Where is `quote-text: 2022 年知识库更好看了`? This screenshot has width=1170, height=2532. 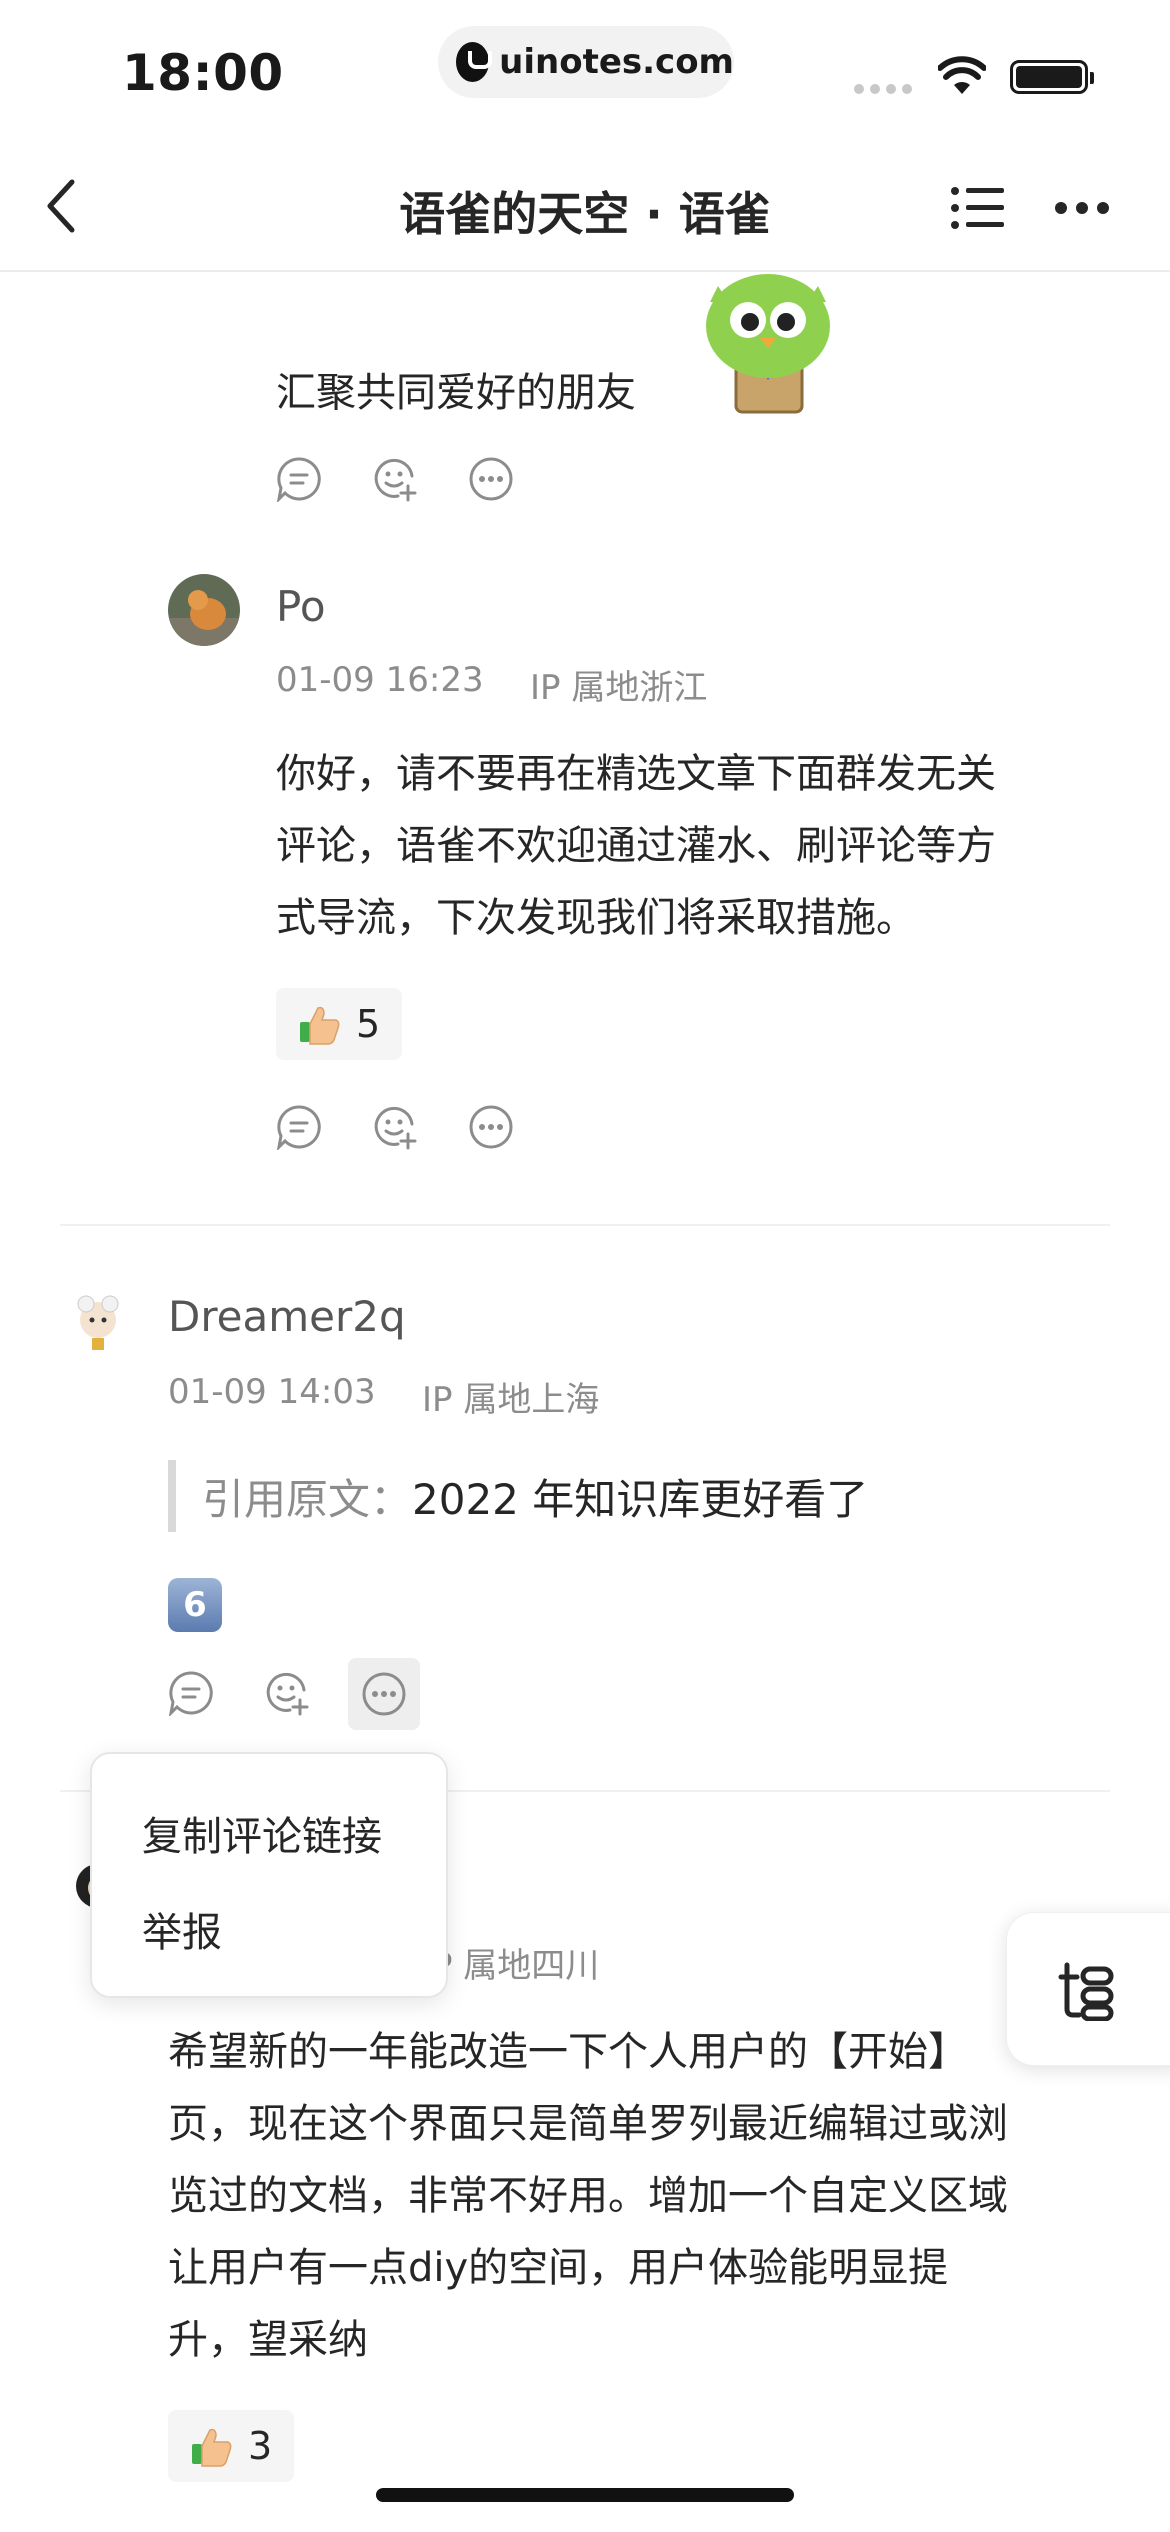
quote-text: 2022 年知识库更好看了 is located at coordinates (640, 1499).